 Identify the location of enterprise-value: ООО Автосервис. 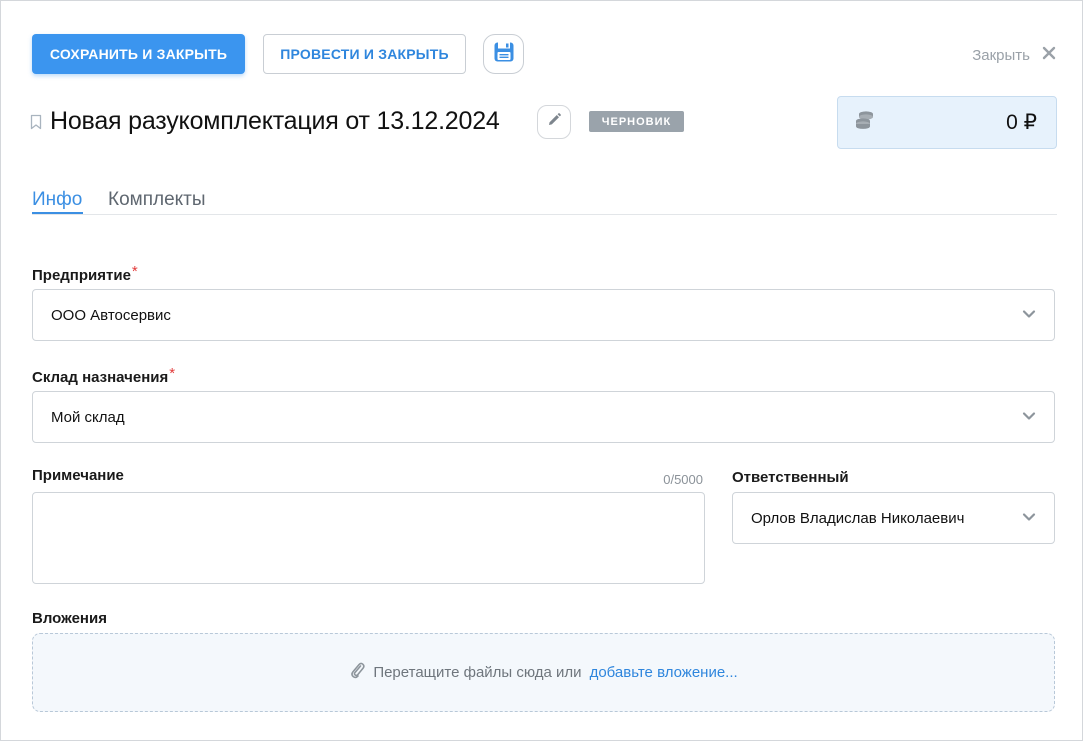
(111, 315).